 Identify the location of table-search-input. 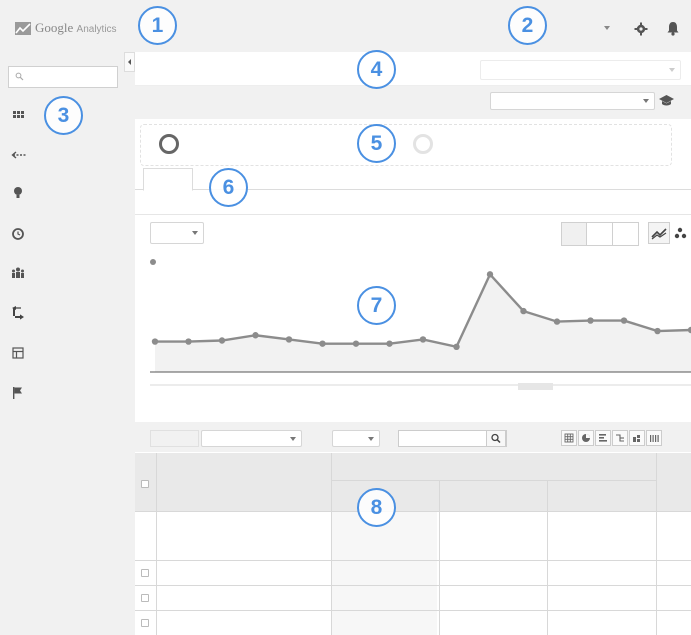
(452, 438).